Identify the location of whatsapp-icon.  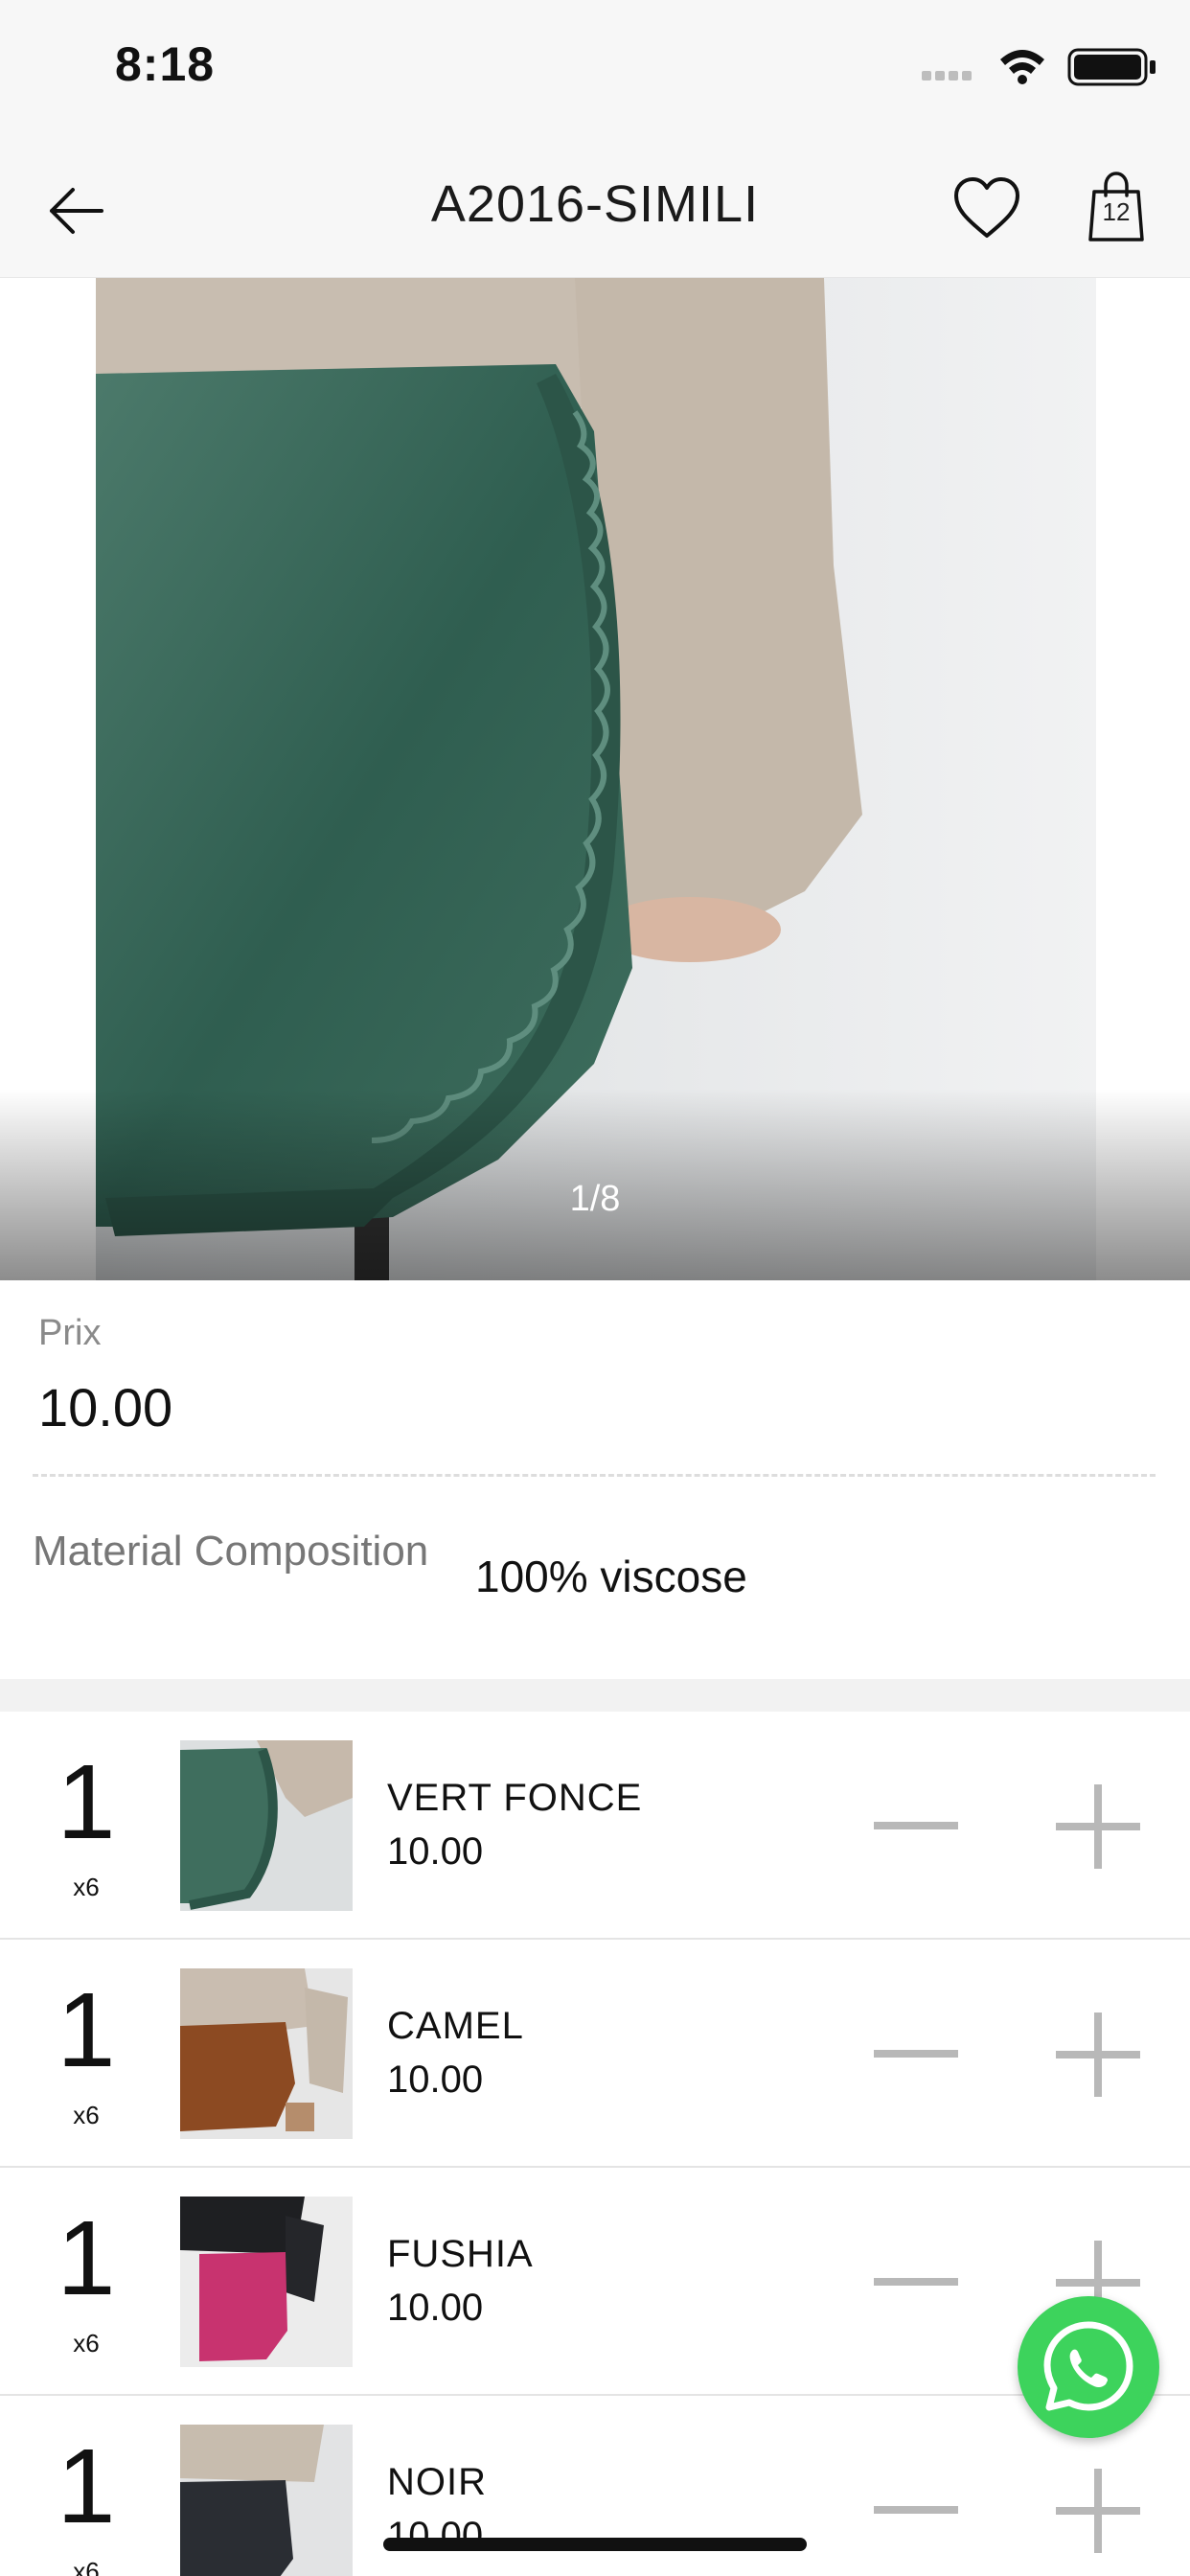
(1088, 2366).